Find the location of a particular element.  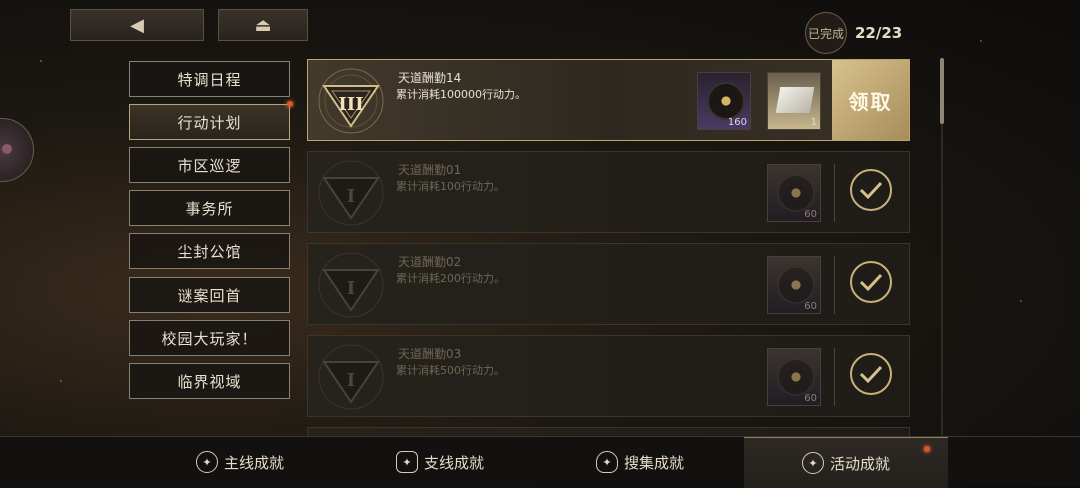

home-icon: ⏏ is located at coordinates (263, 25).